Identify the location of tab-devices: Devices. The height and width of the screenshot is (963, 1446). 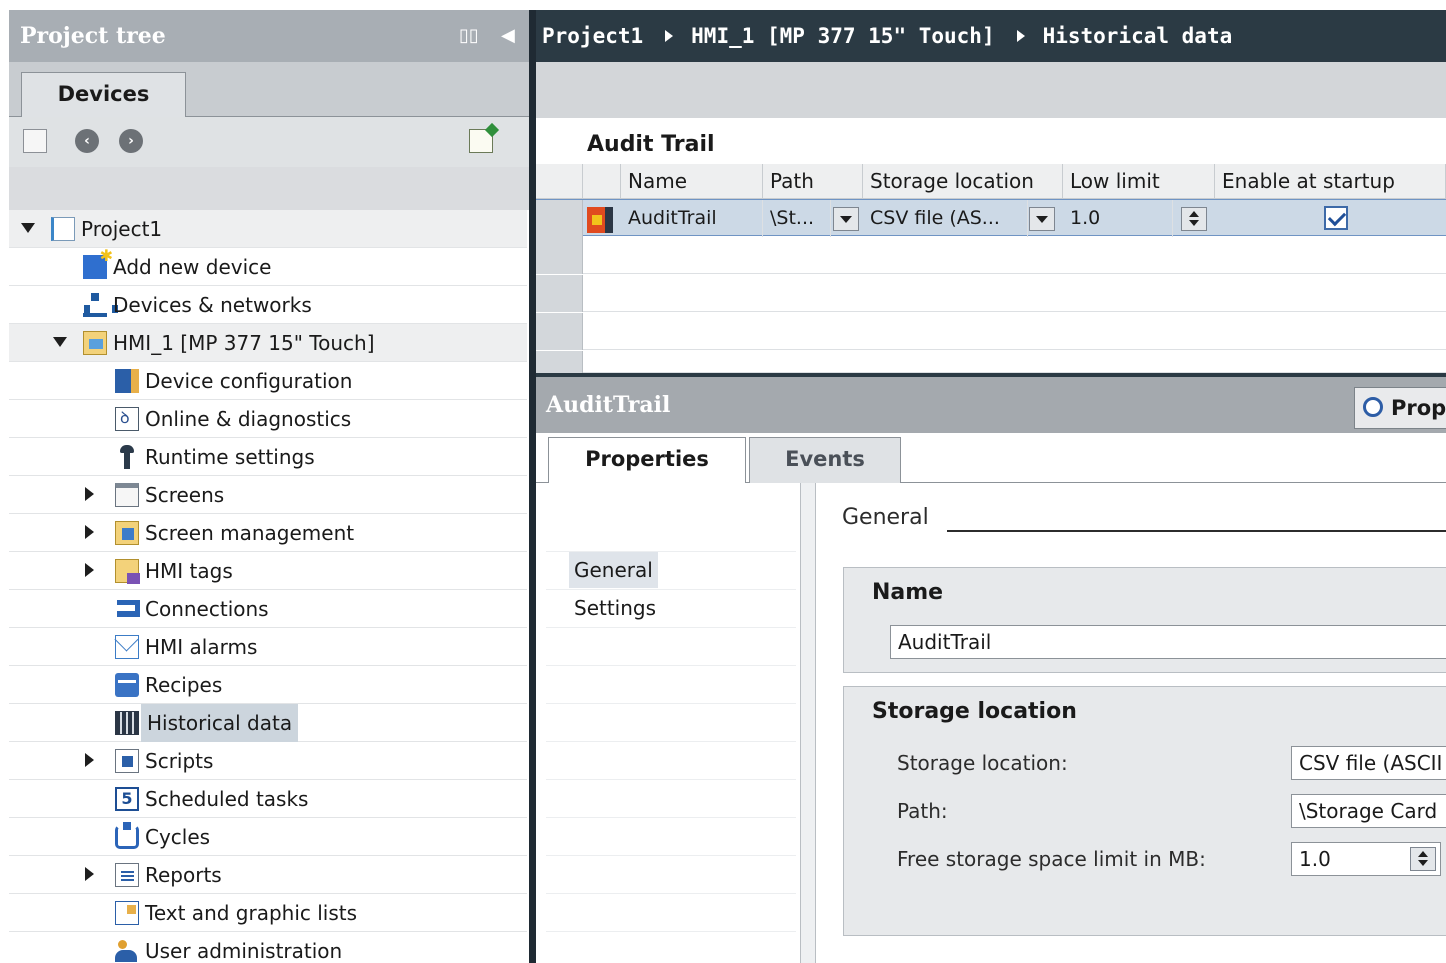
(103, 95).